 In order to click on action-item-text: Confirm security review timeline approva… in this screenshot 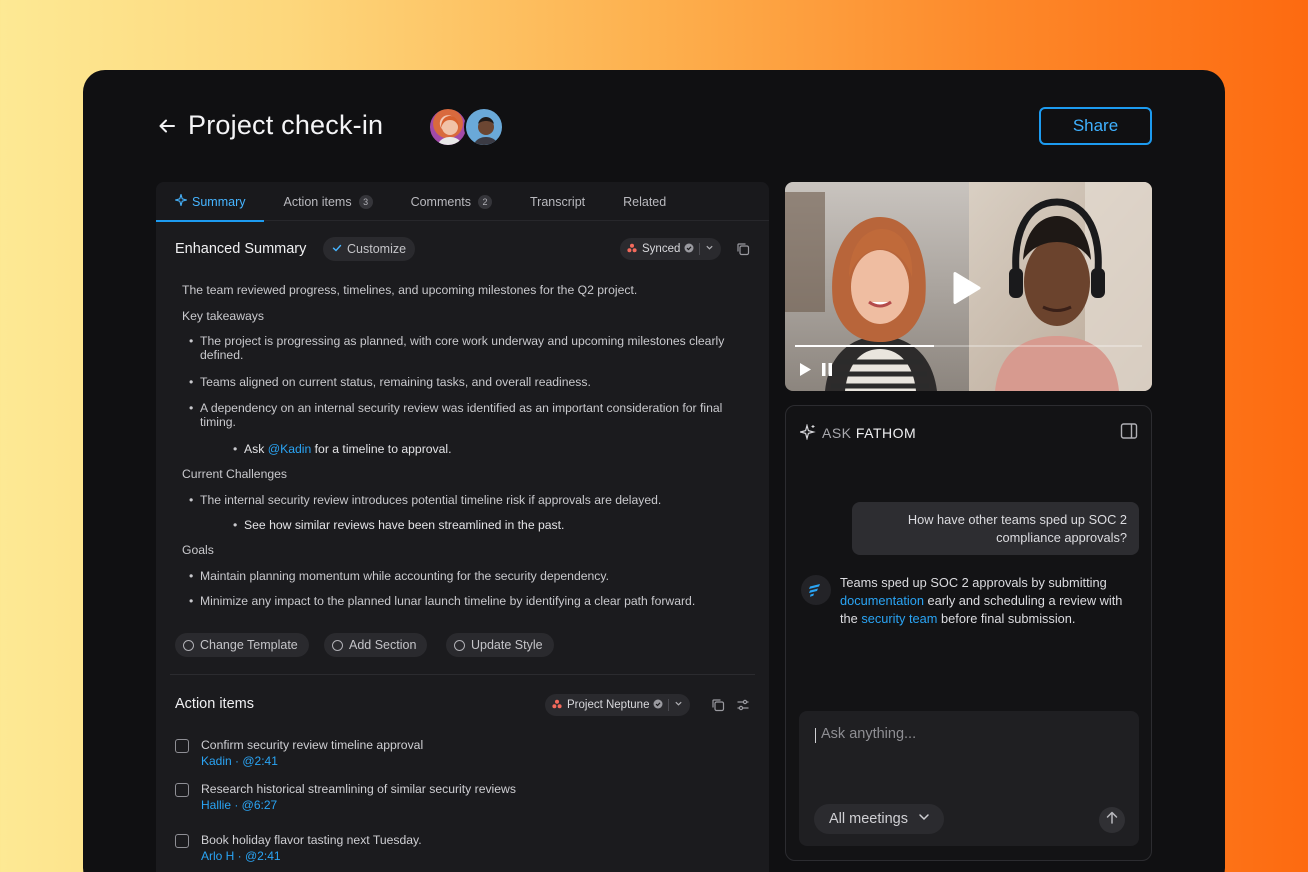, I will do `click(312, 745)`.